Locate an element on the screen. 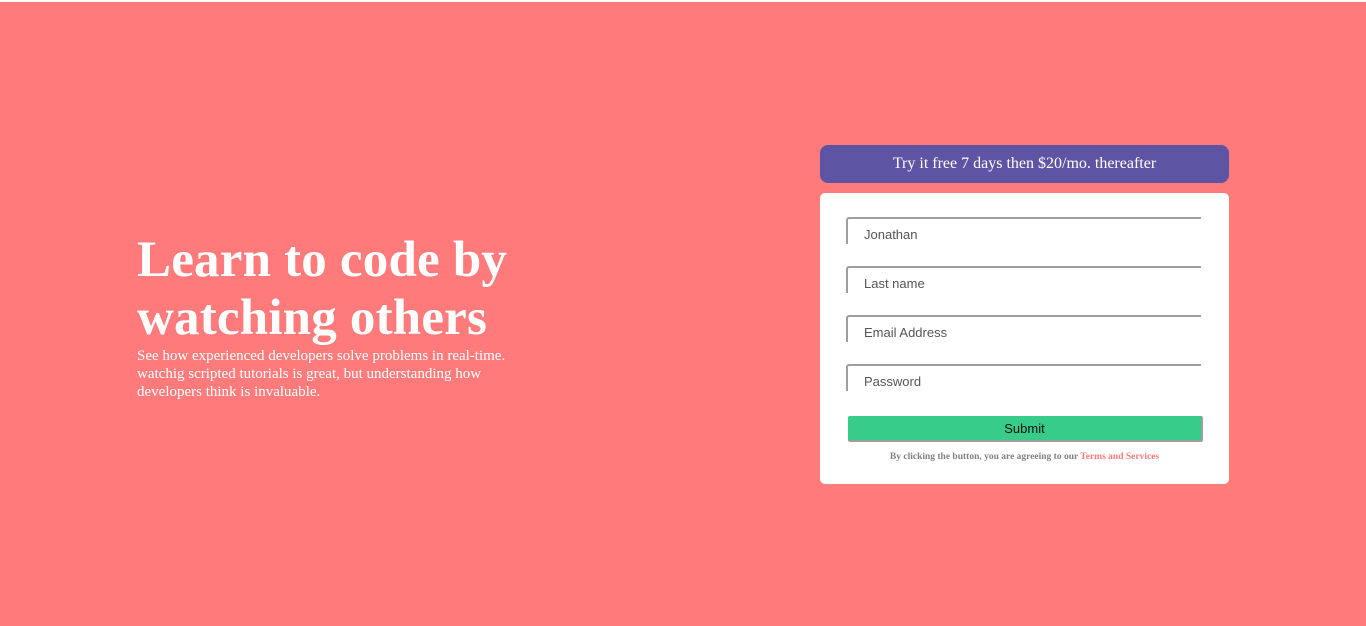 This screenshot has width=1366, height=626. terms-link: Terms and Services is located at coordinates (1119, 457).